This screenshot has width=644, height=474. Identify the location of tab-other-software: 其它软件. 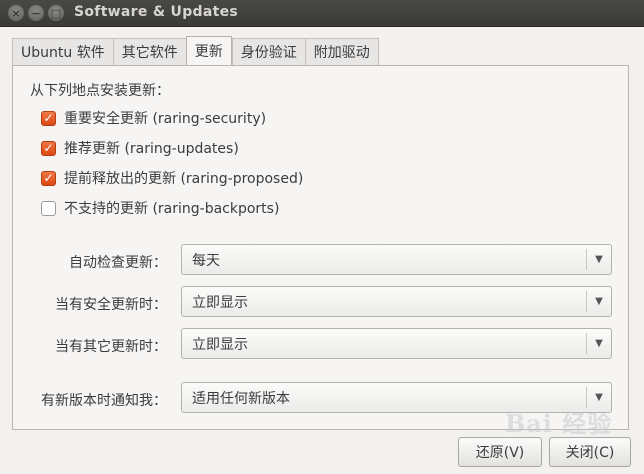
(149, 51).